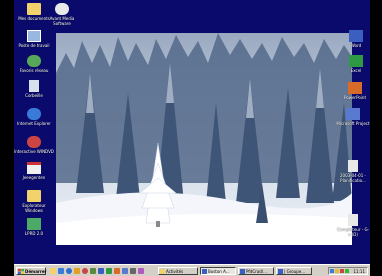 The height and width of the screenshot is (276, 382). What do you see at coordinates (53, 271) in the screenshot?
I see `quicklaunch-explorer-icon` at bounding box center [53, 271].